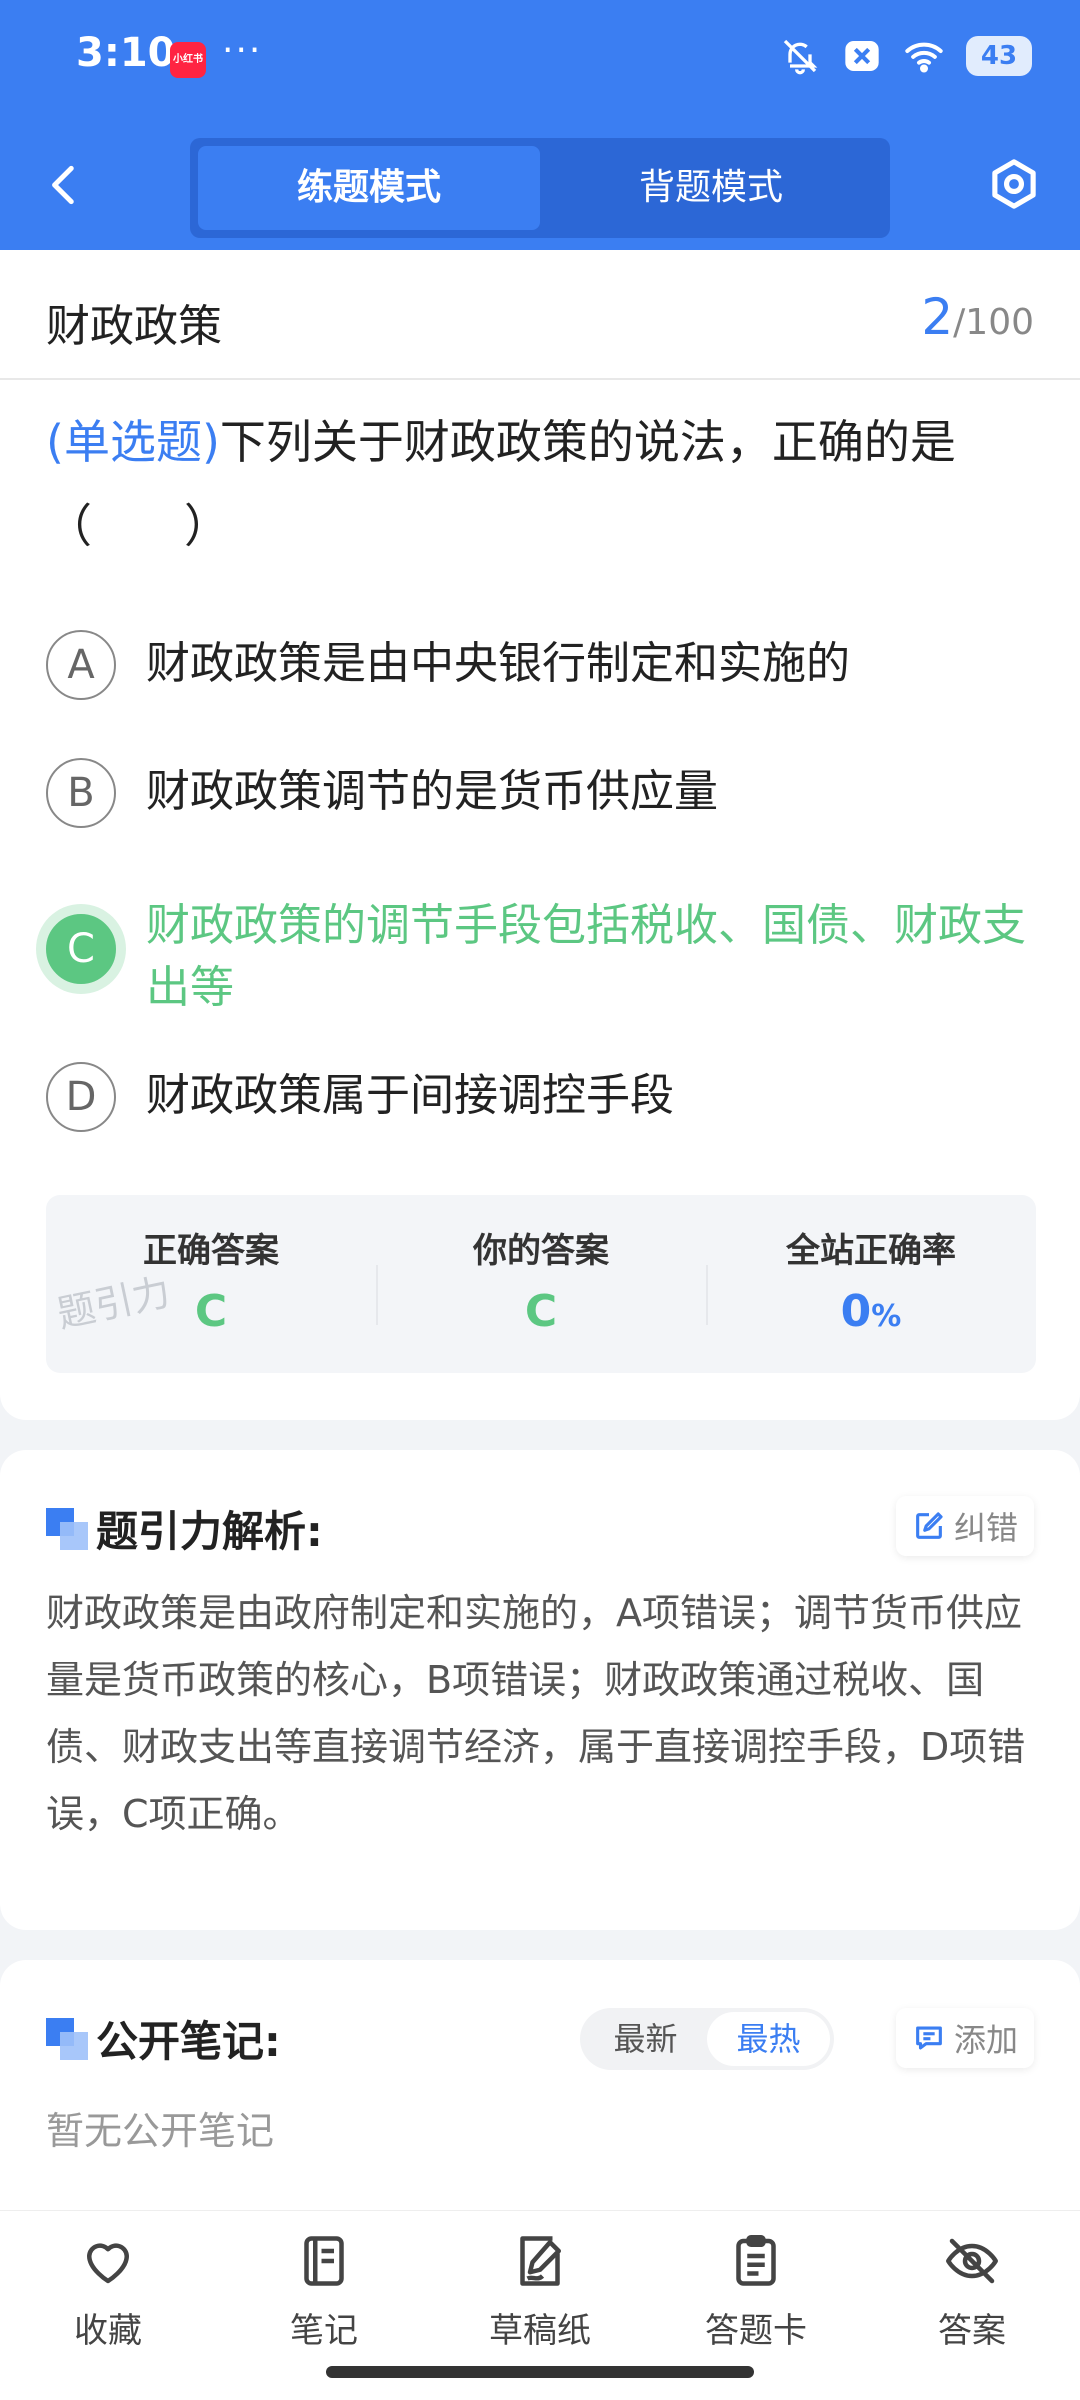  What do you see at coordinates (972, 2291) in the screenshot?
I see `show-answer-button: 答案` at bounding box center [972, 2291].